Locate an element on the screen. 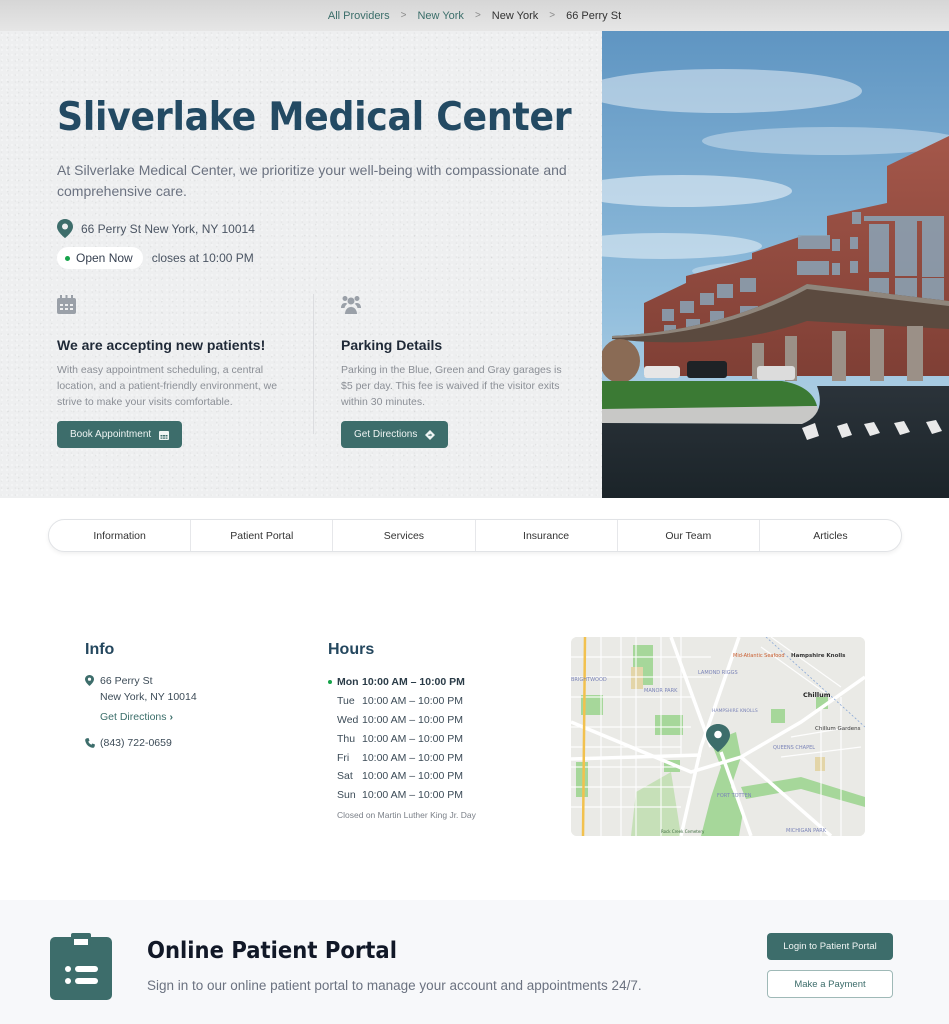 This screenshot has height=1024, width=949. hours-day: Sat is located at coordinates (345, 776).